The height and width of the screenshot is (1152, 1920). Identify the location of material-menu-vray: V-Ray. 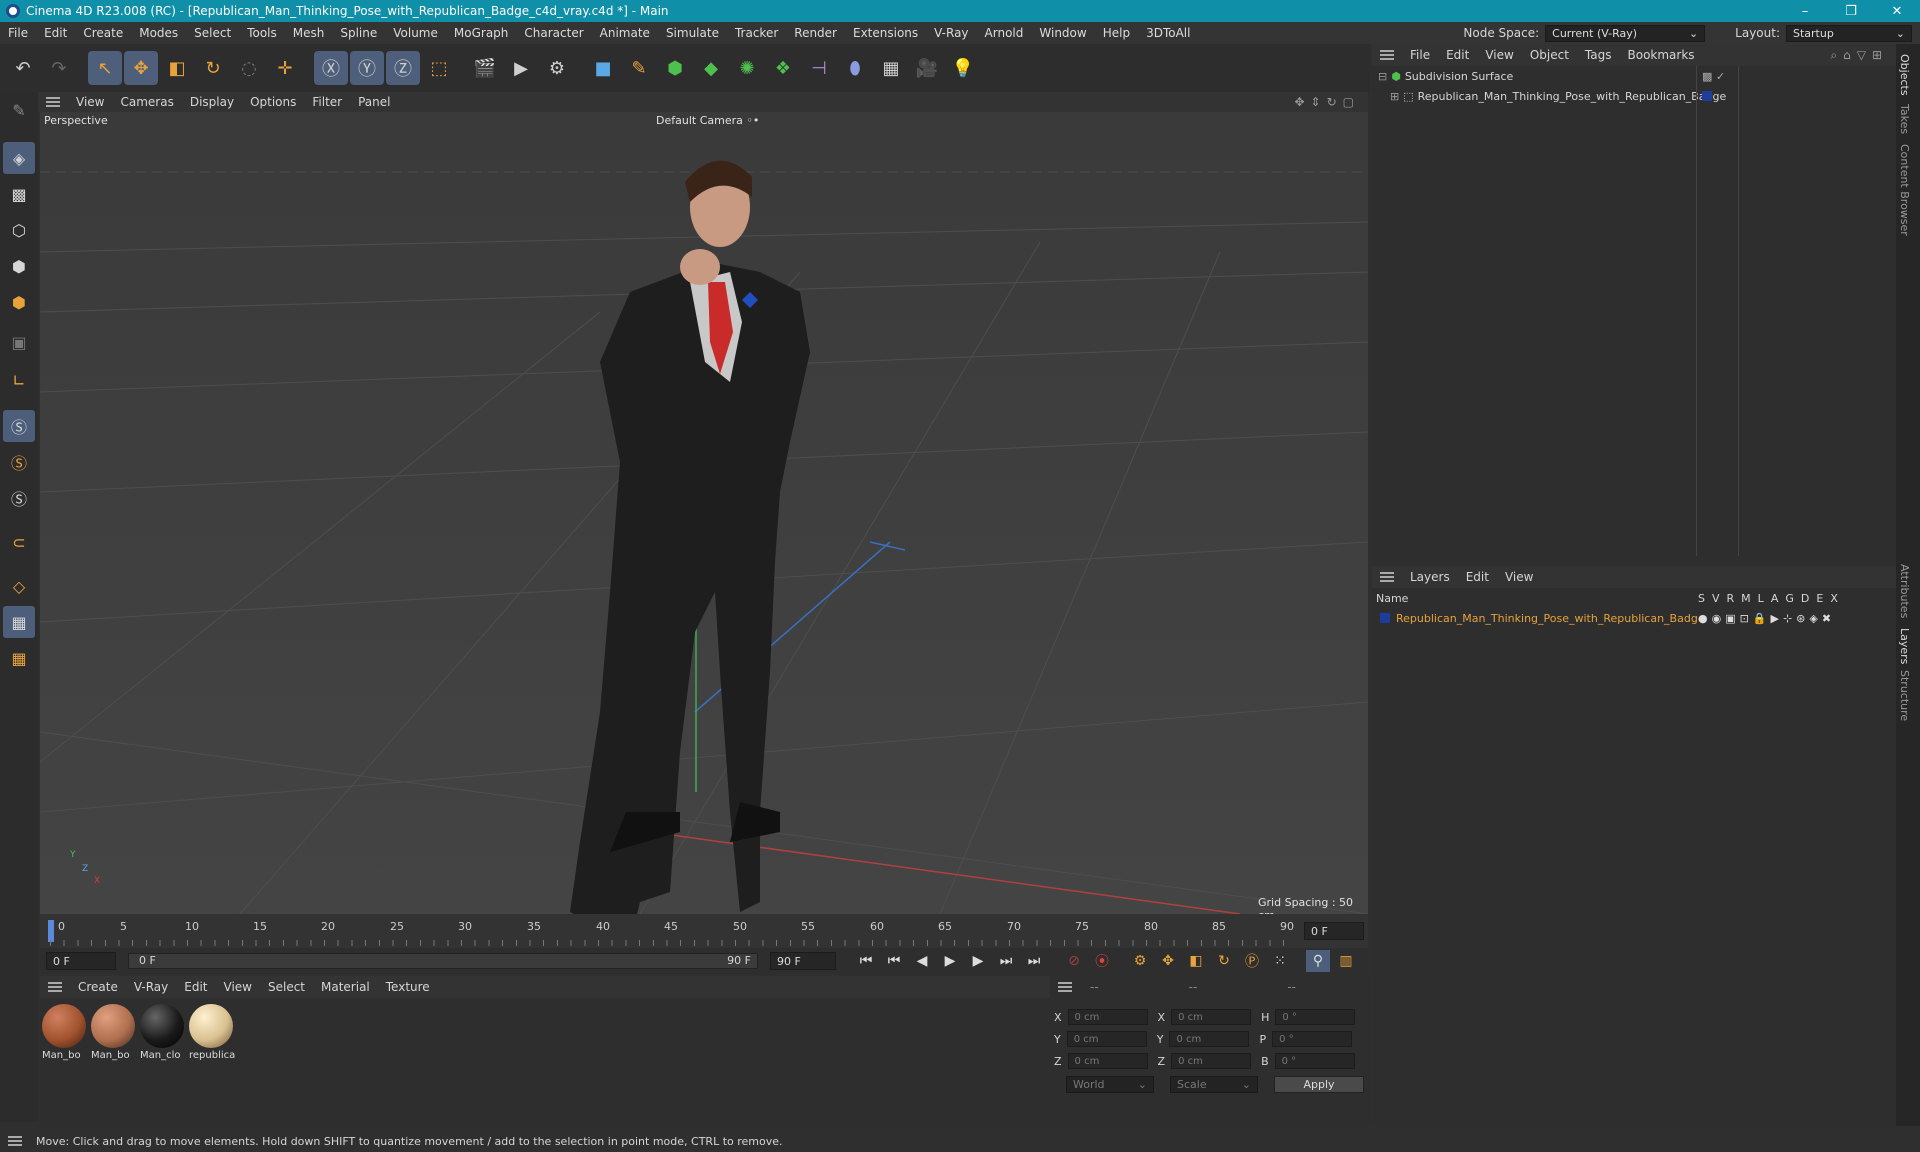
(151, 987).